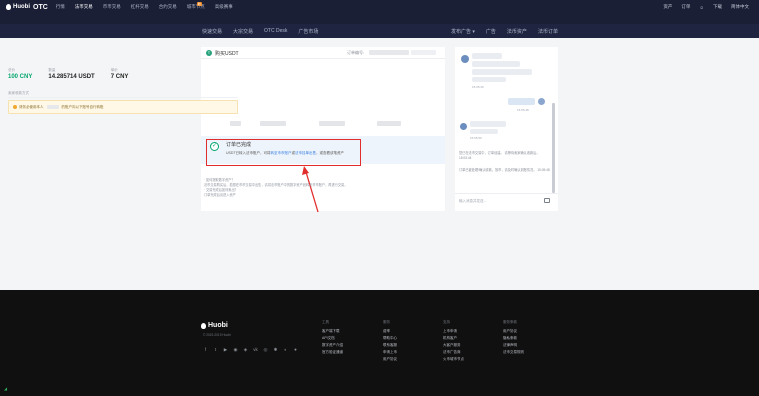  What do you see at coordinates (225, 349) in the screenshot?
I see `social-icon: ▶` at bounding box center [225, 349].